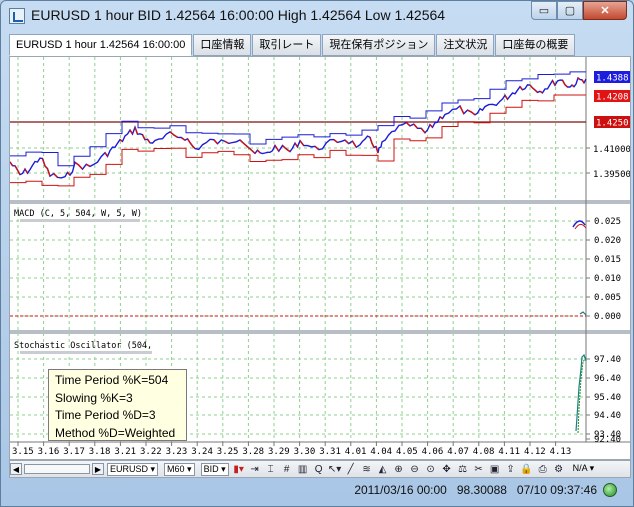 The width and height of the screenshot is (634, 507). What do you see at coordinates (112, 380) in the screenshot?
I see `tooltip-line: Time Period %K=504` at bounding box center [112, 380].